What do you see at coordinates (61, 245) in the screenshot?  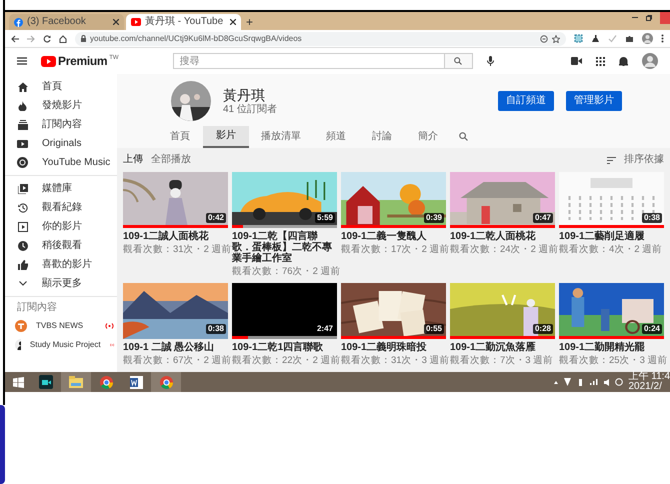 I see `sidebar-item: 稍後觀看` at bounding box center [61, 245].